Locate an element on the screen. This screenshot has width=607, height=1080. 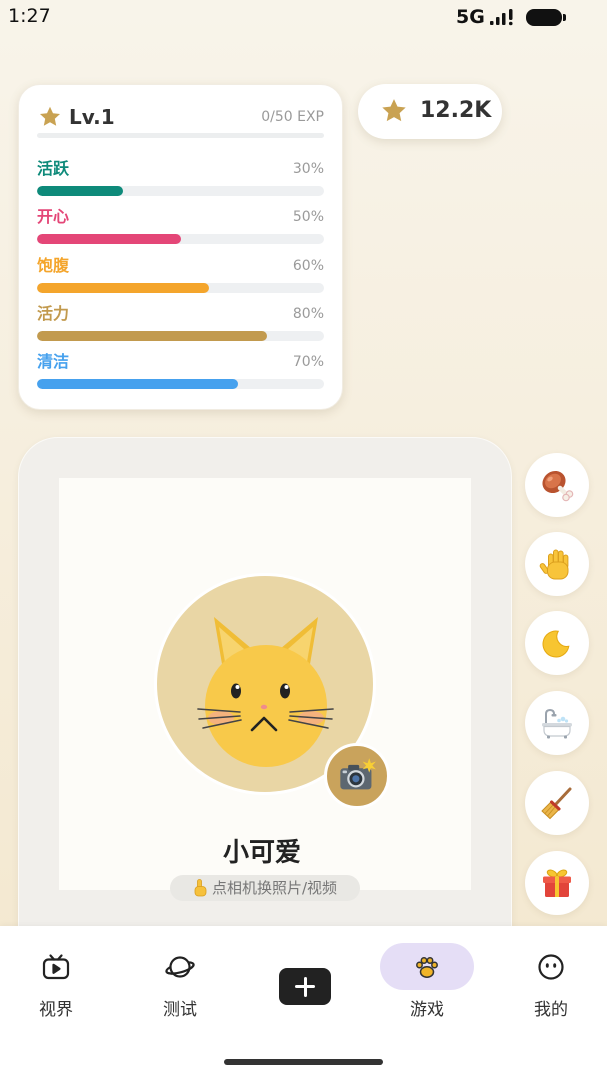
stats-list: 活跃 30% 开心 50% 饱腹 60% 活力 80% 清洁 70% is located at coordinates (180, 278).